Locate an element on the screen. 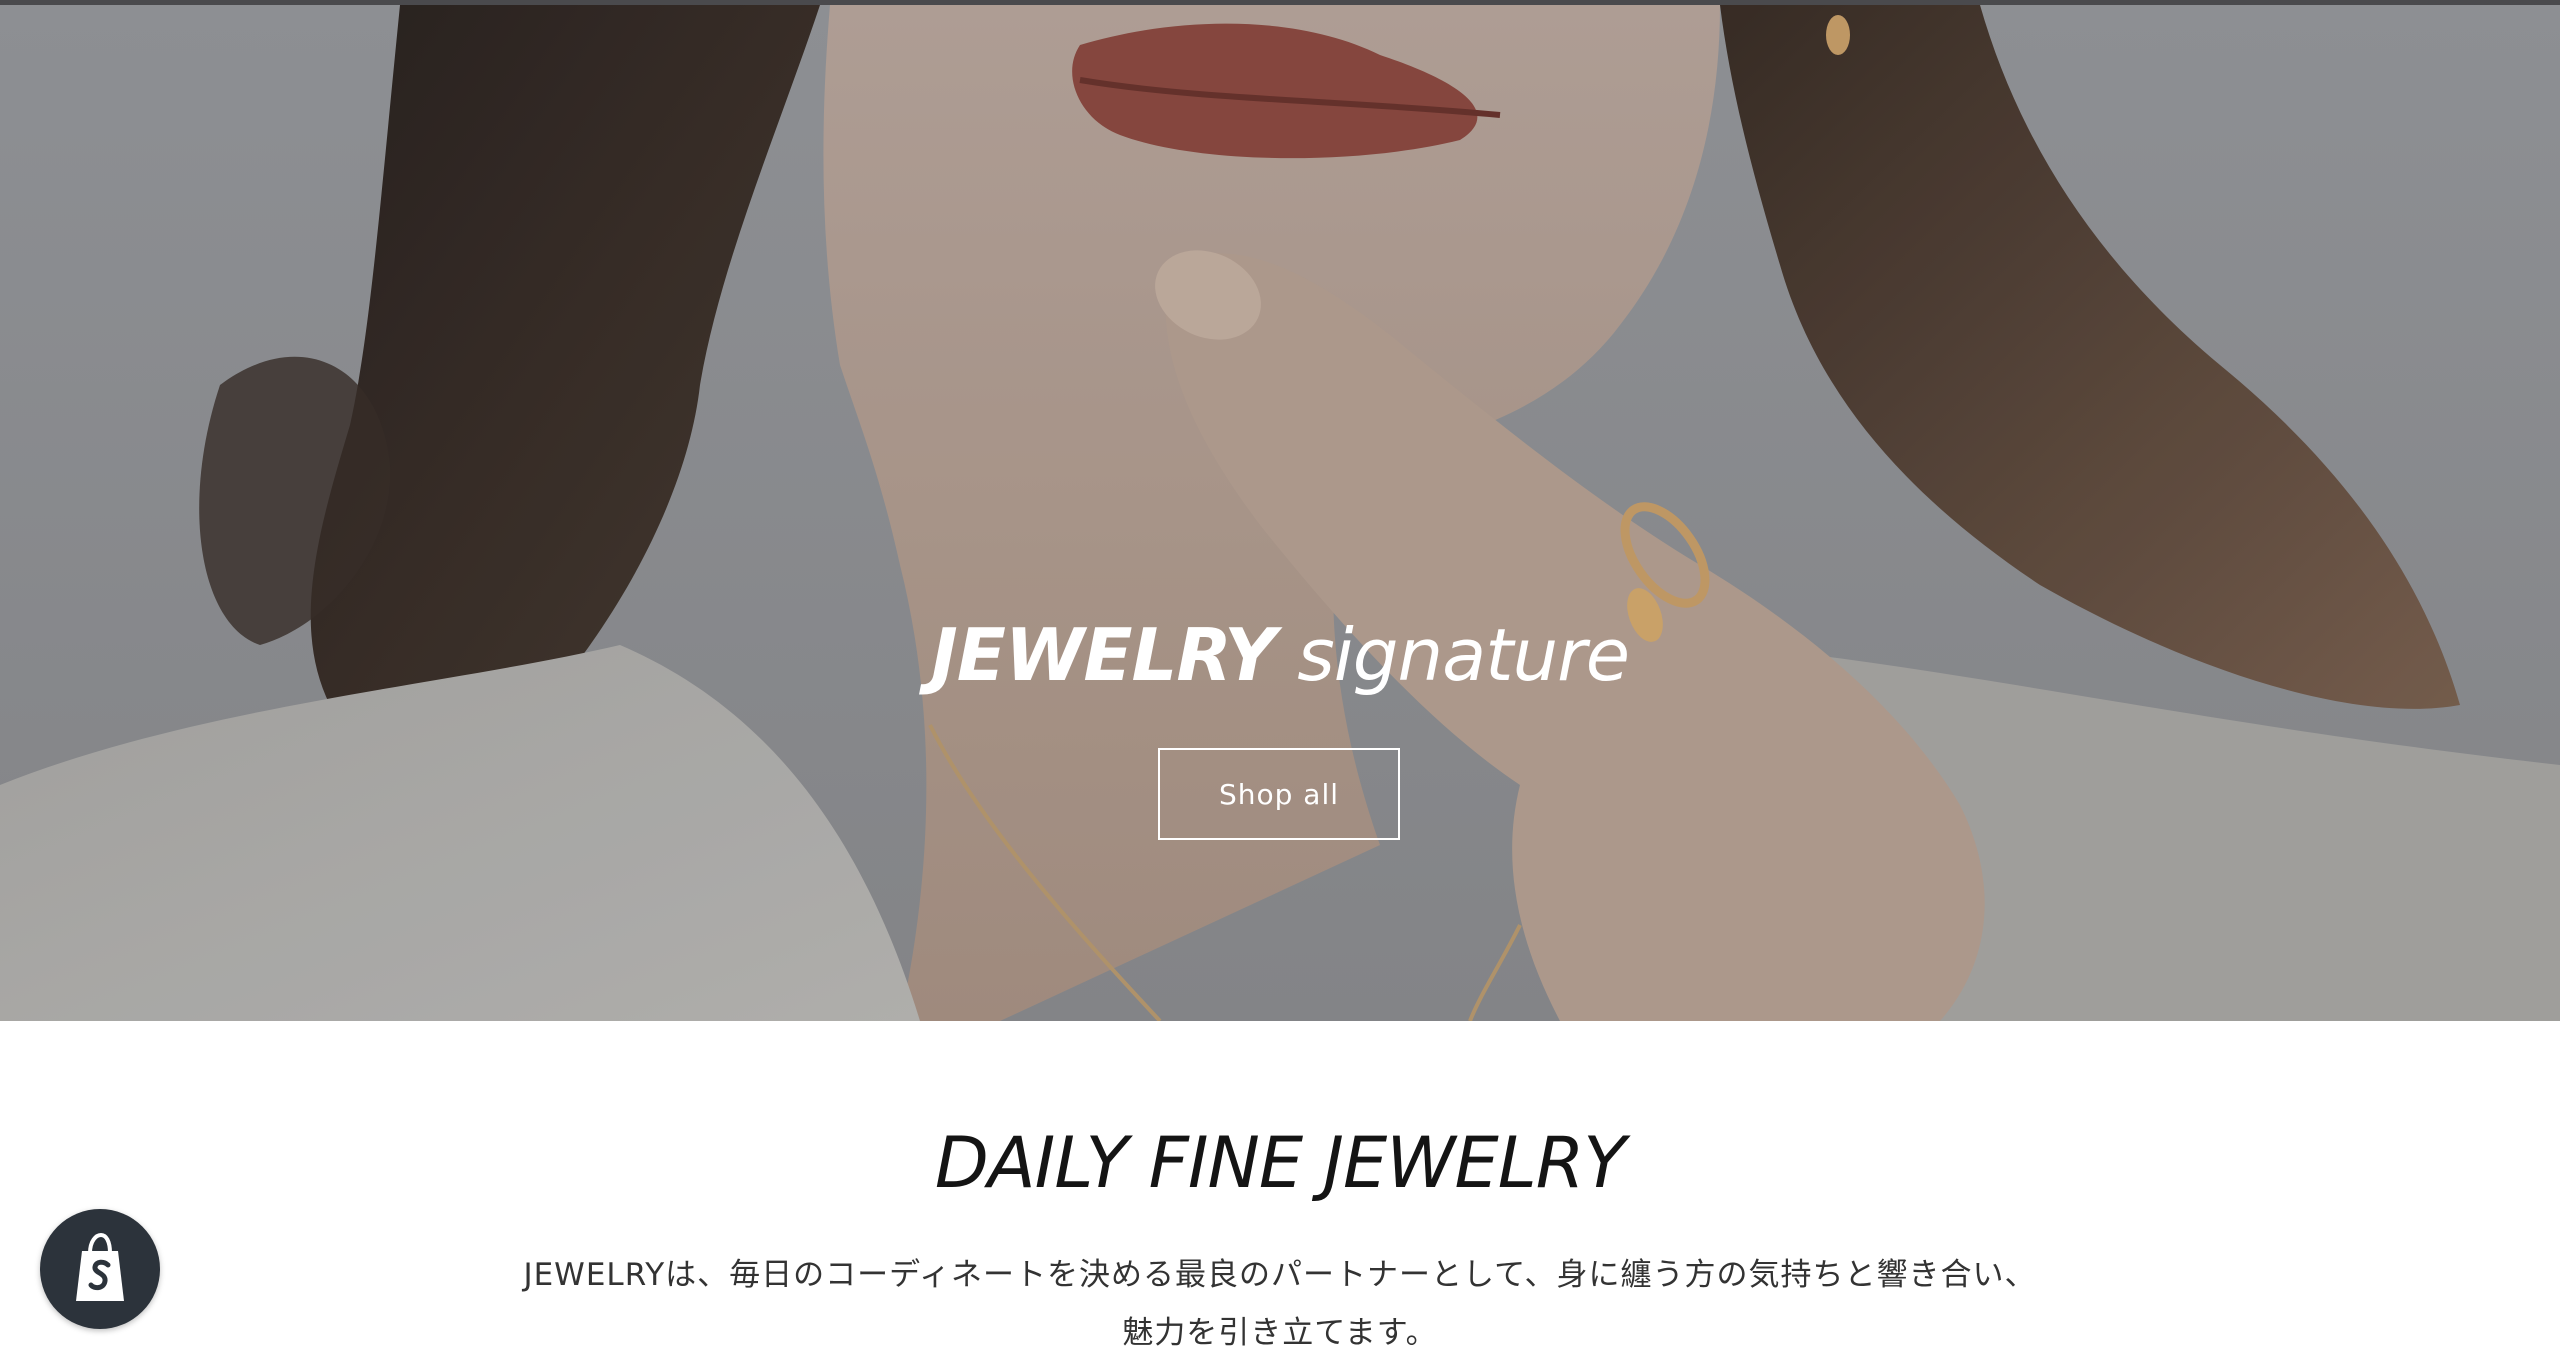 Image resolution: width=2560 pixels, height=1369 pixels. hero-title-light: signature is located at coordinates (1463, 655).